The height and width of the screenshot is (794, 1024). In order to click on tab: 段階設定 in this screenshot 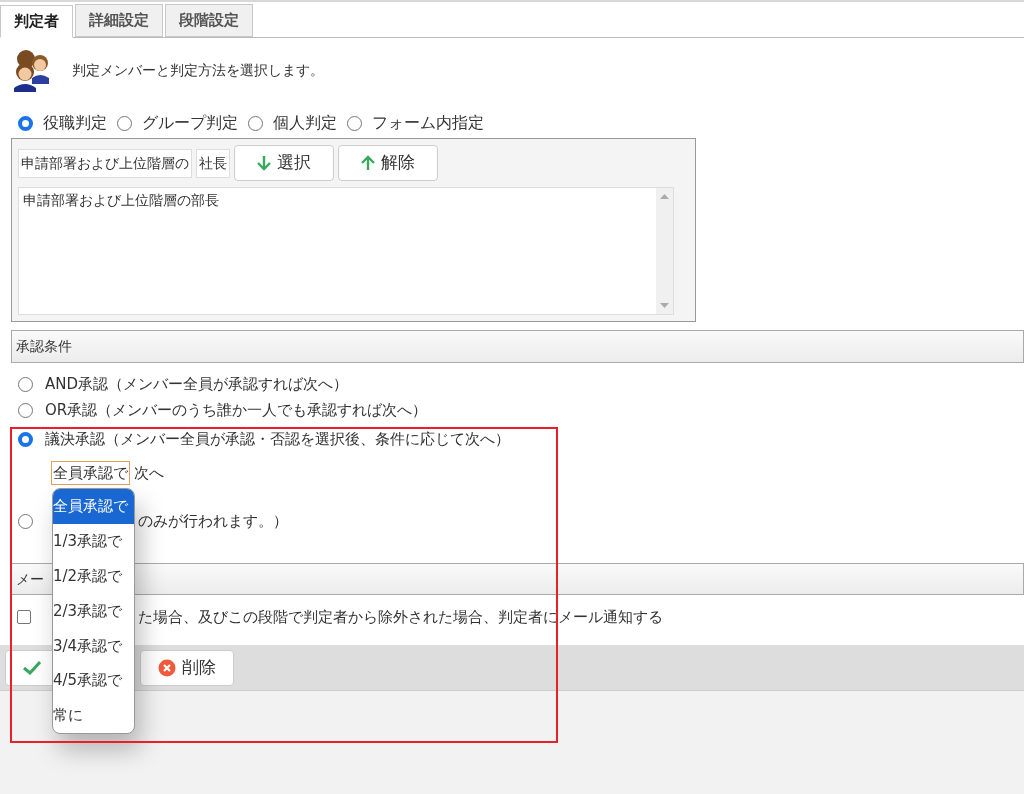, I will do `click(209, 20)`.